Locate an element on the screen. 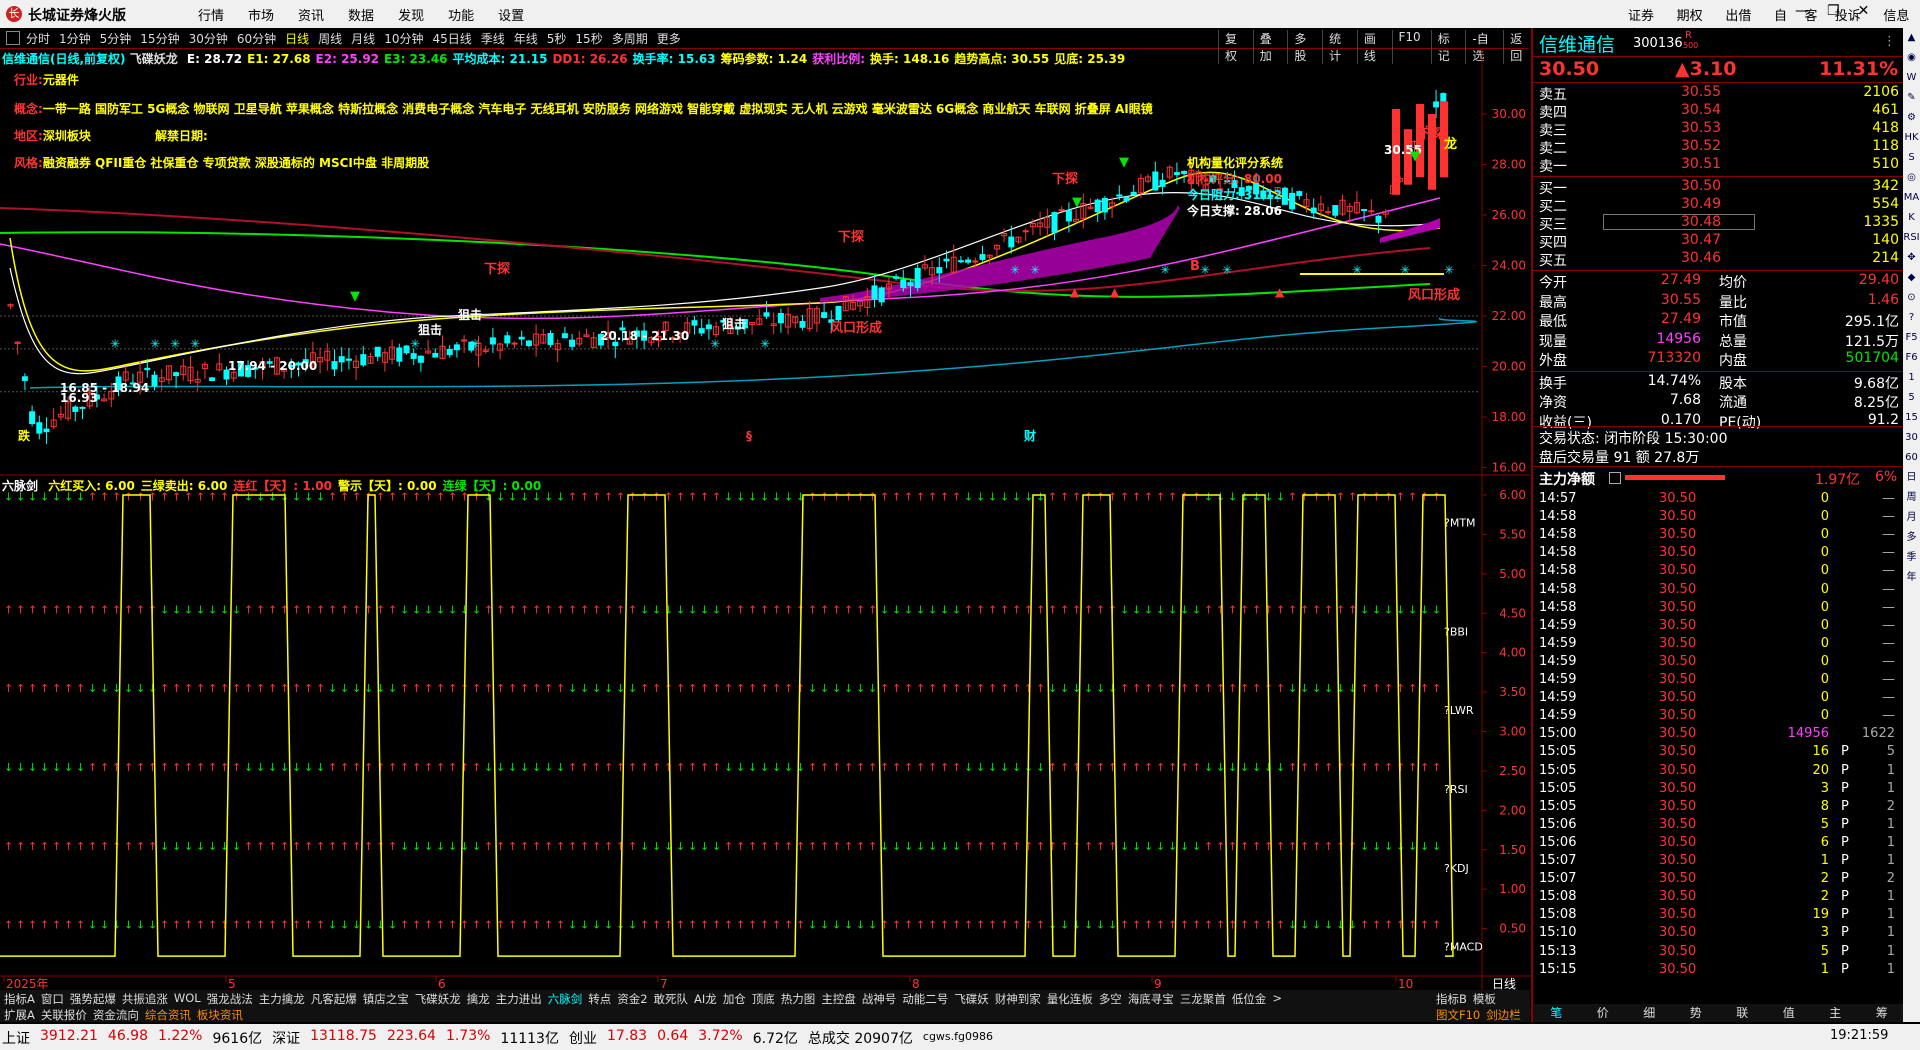  indicator-tab-14: 资金2 is located at coordinates (632, 999).